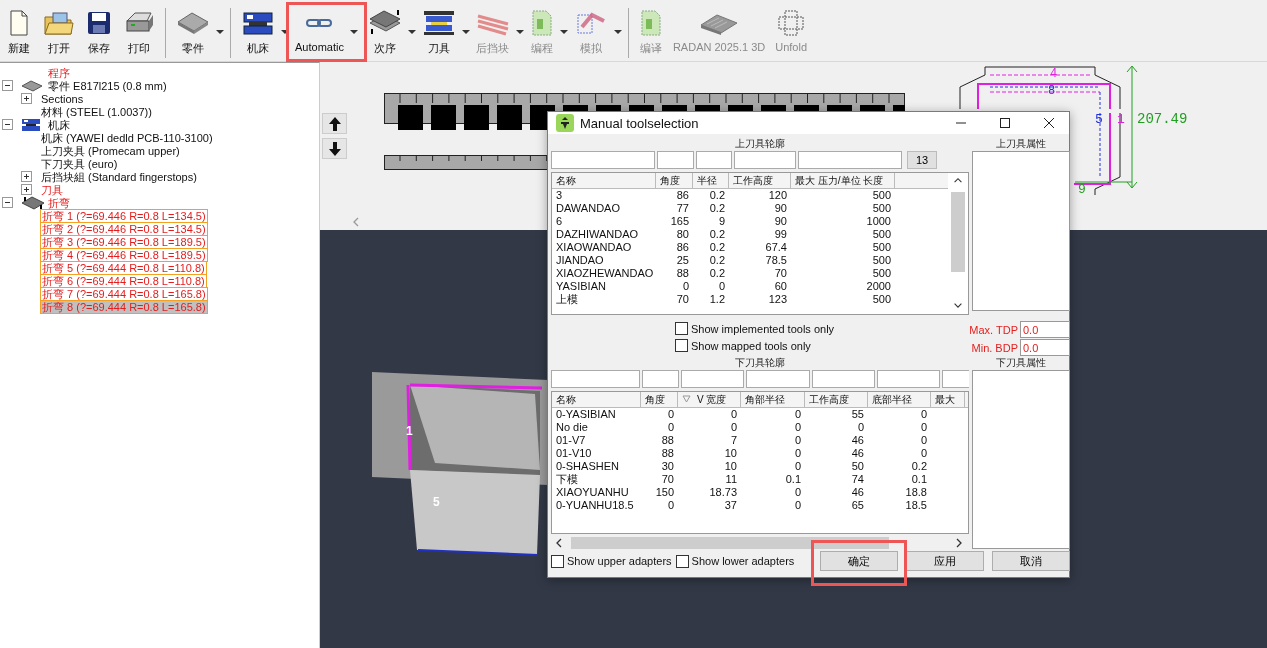 This screenshot has width=1267, height=648. I want to click on dimension-label: 8, so click(1052, 91).